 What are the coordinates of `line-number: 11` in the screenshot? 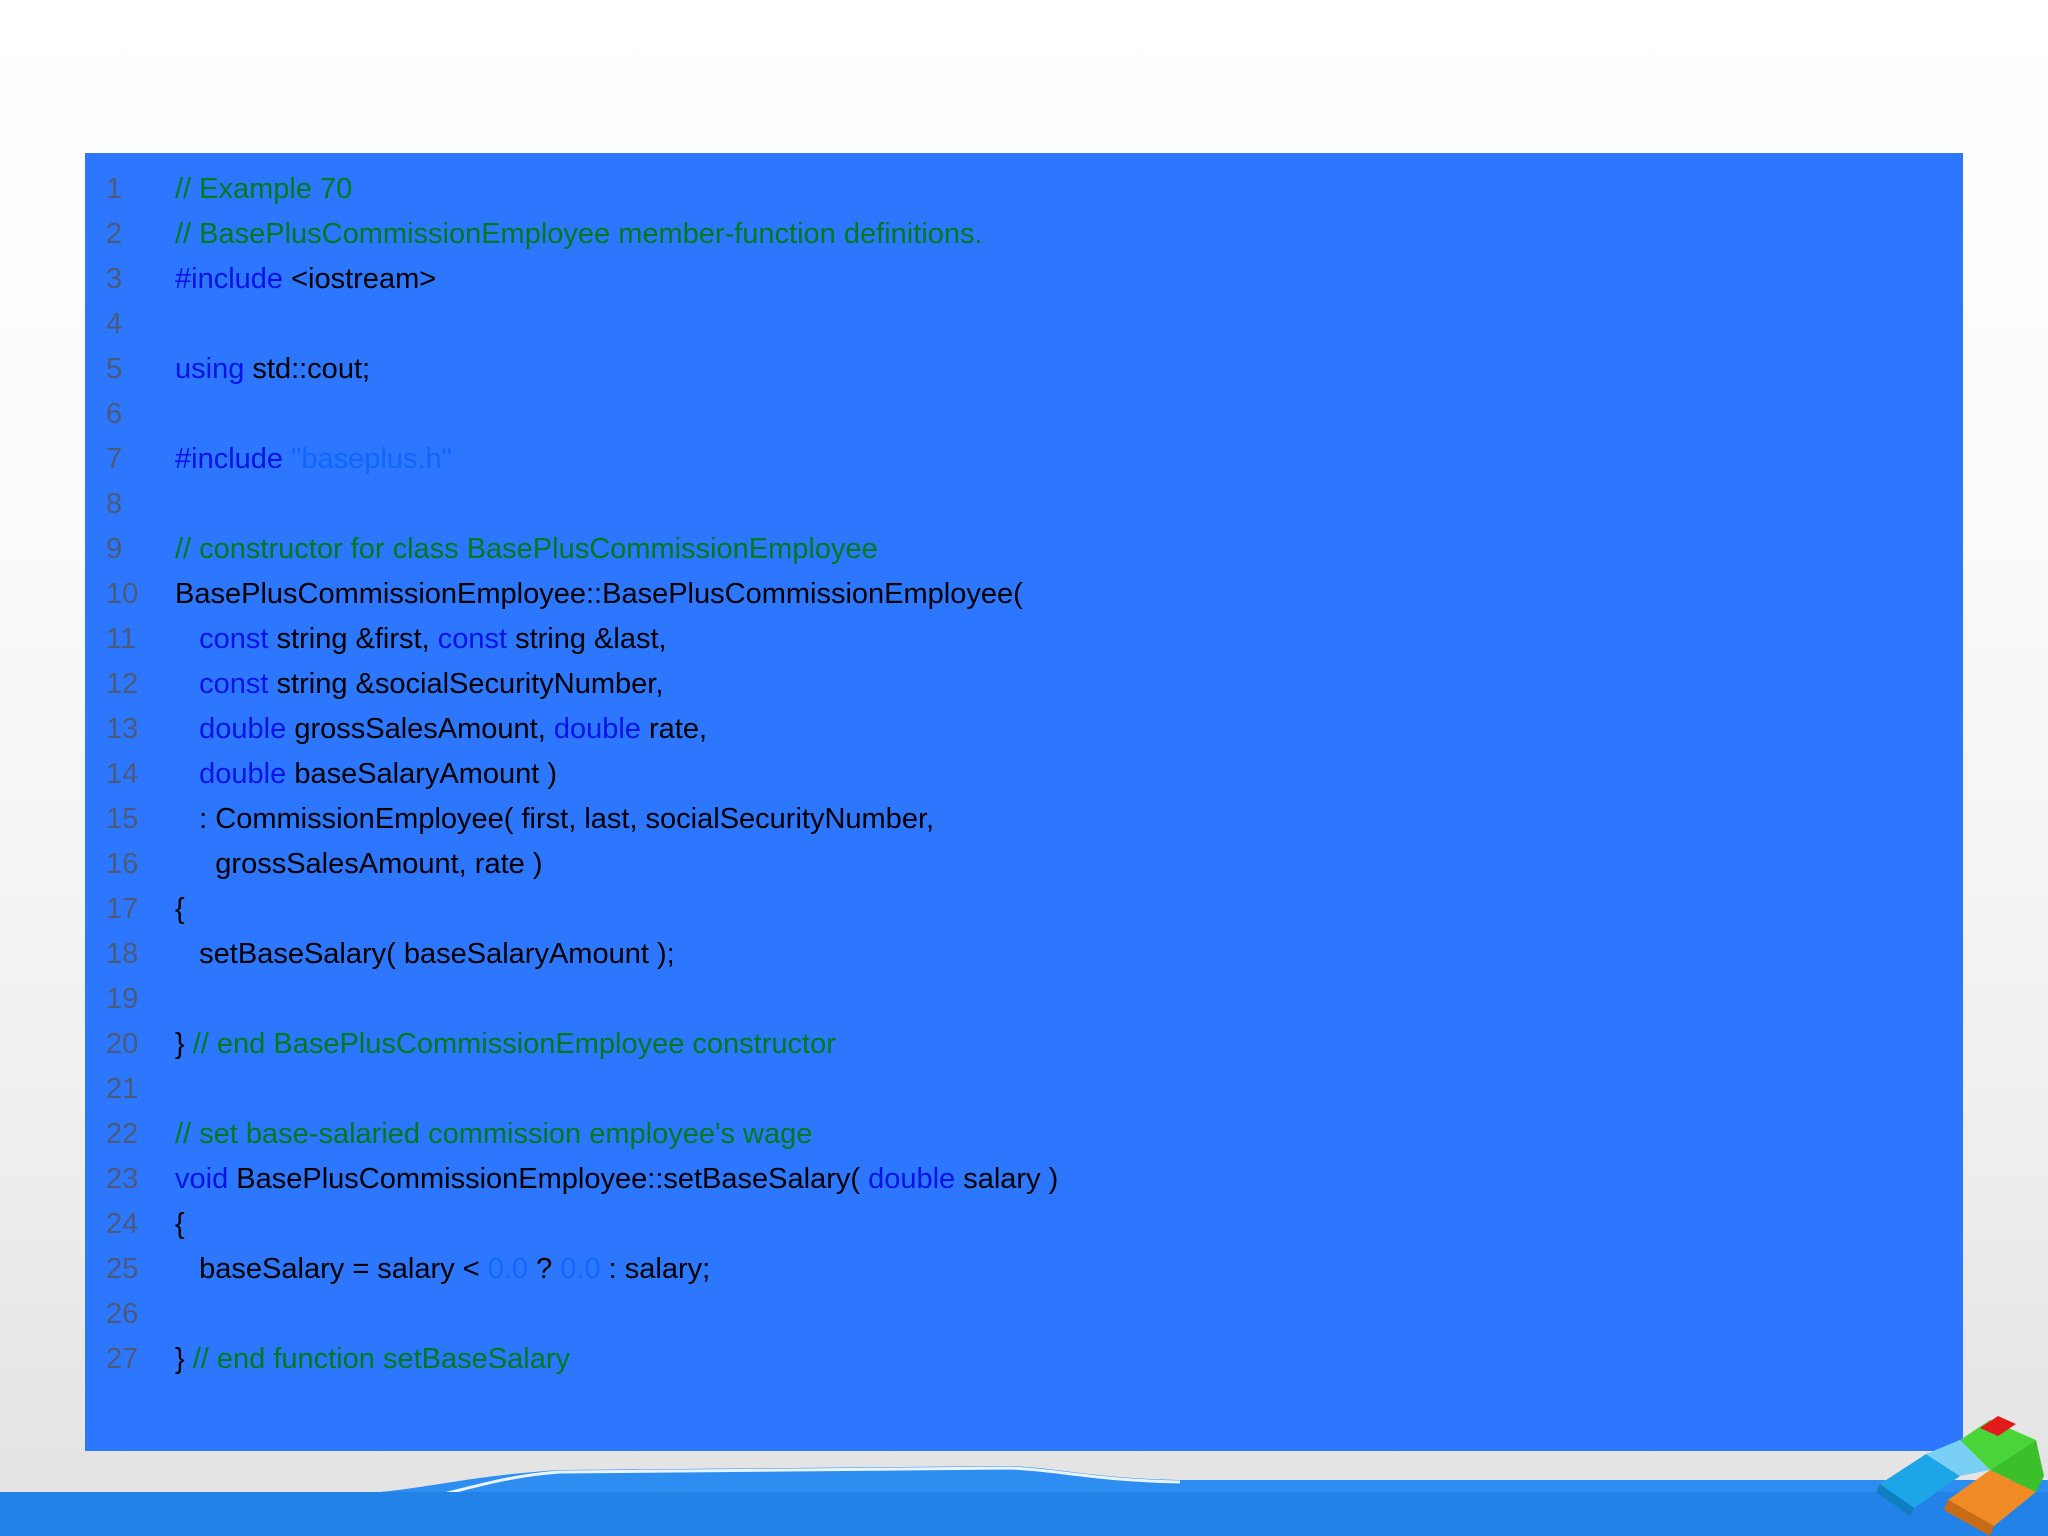 It's located at (121, 639).